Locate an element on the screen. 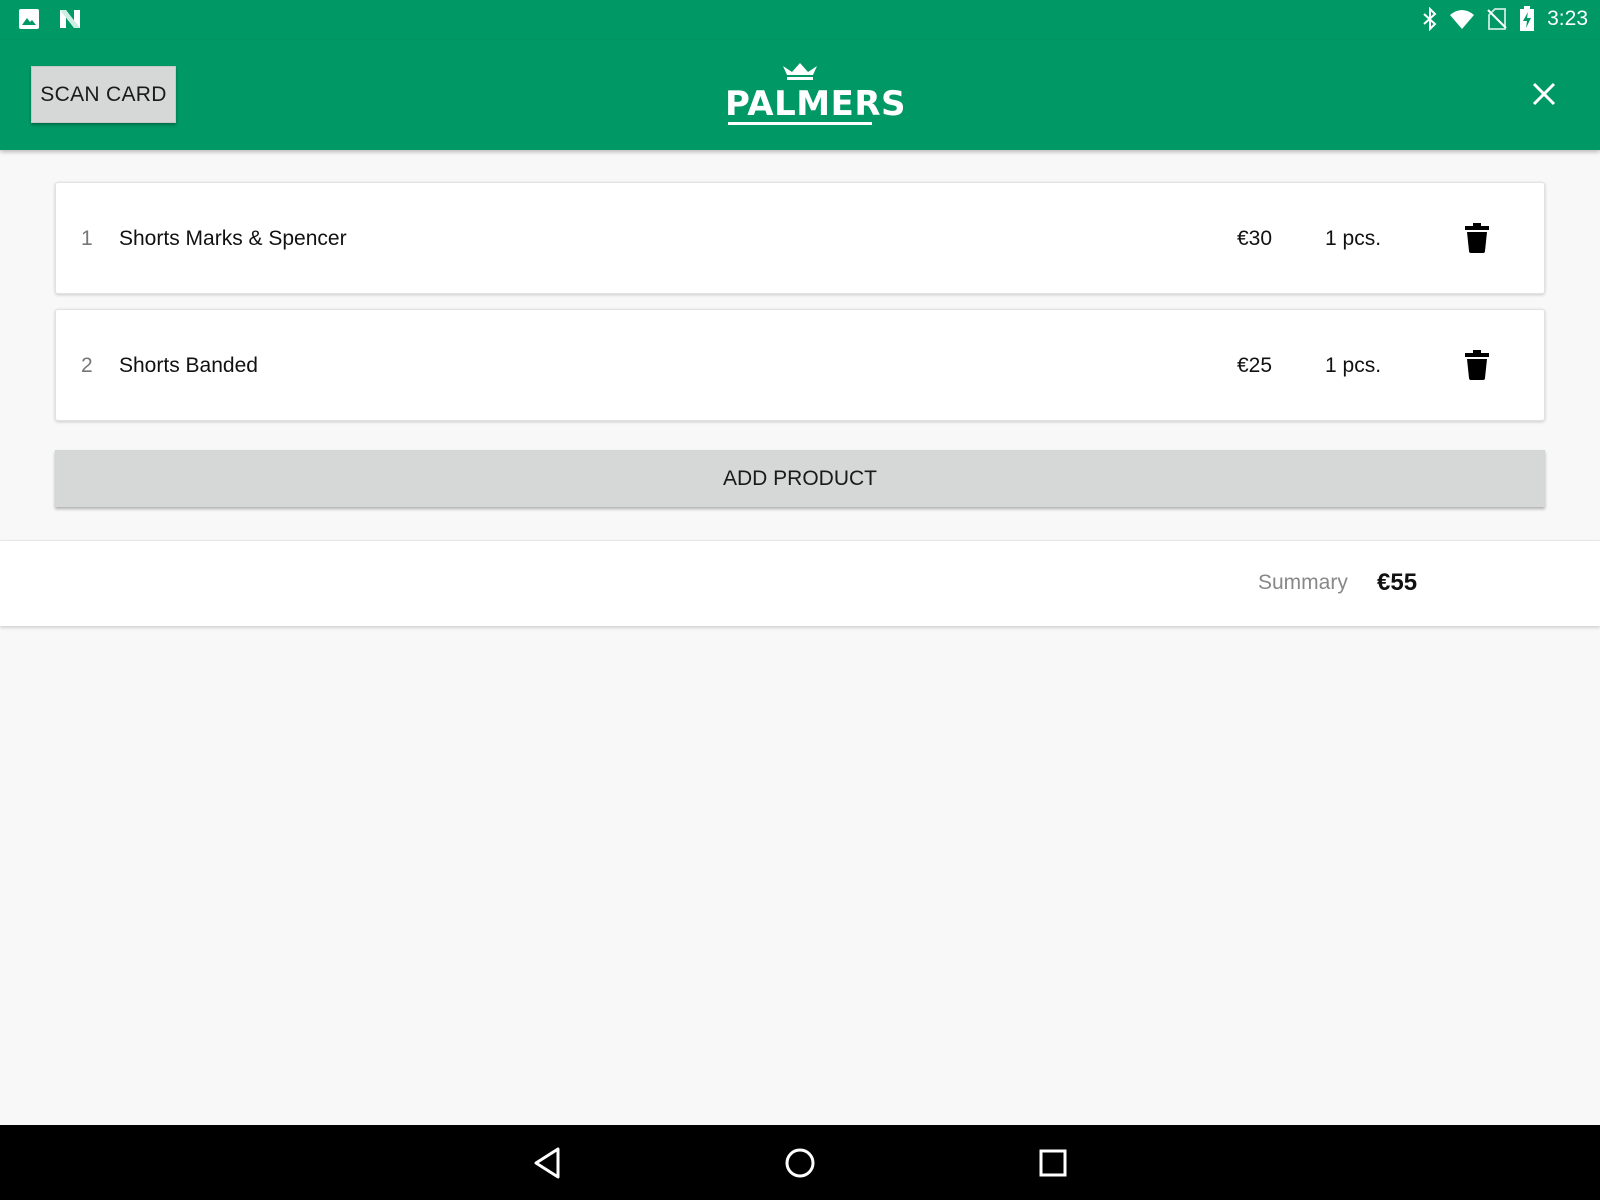 The height and width of the screenshot is (1200, 1600). item-name: Shorts Marks & Spencer is located at coordinates (233, 238).